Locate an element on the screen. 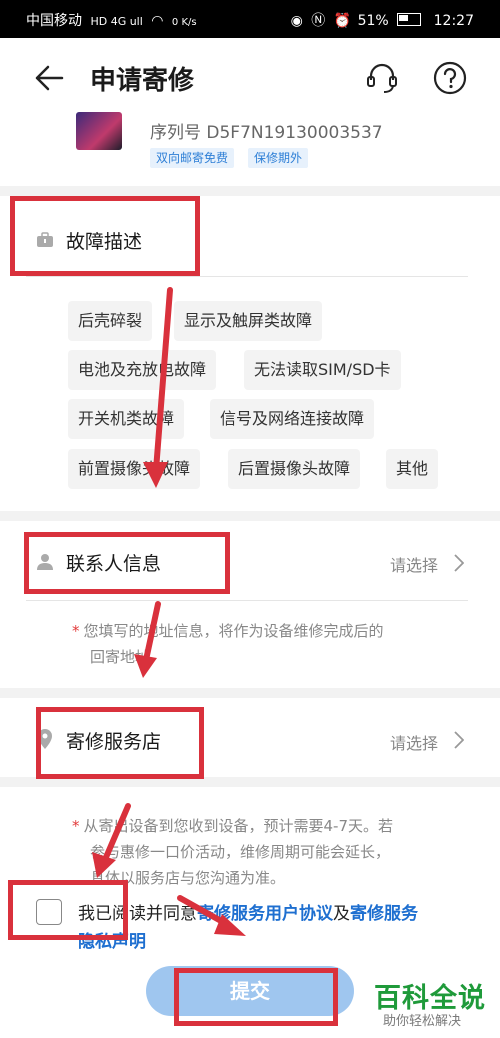 Image resolution: width=500 pixels, height=1038 pixels. page-title: 申请寄修 is located at coordinates (142, 81).